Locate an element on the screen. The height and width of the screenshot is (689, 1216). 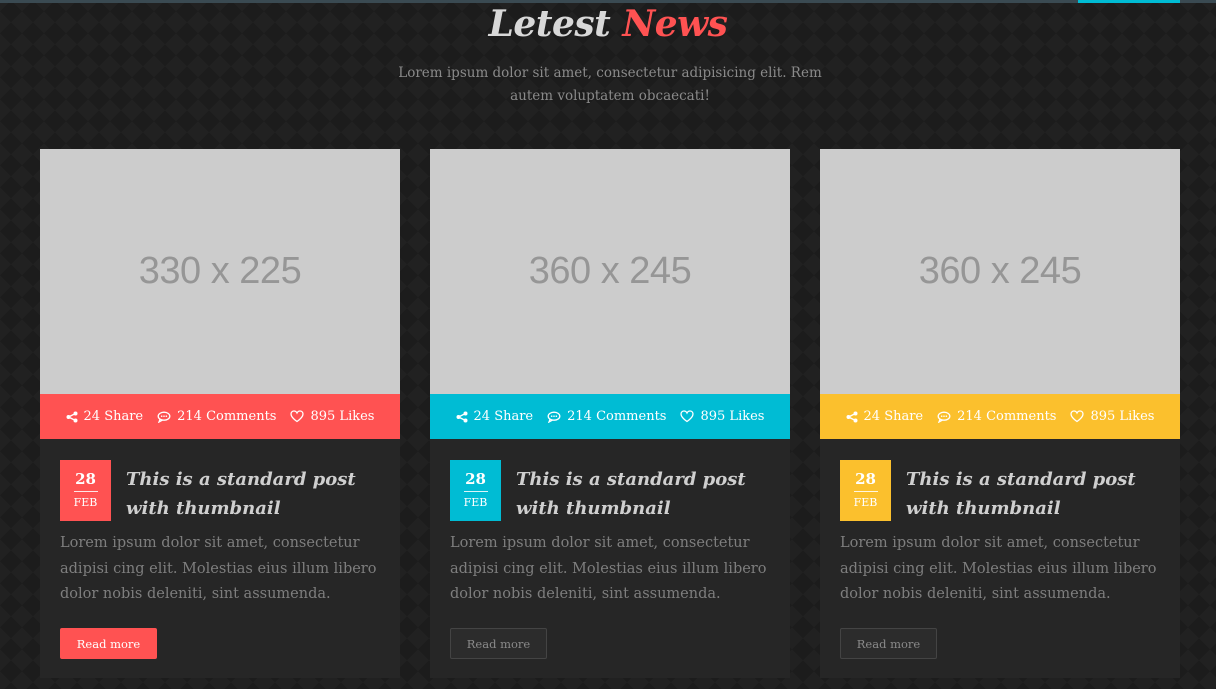
post-thumbnail: 330 x 225 is located at coordinates (220, 271).